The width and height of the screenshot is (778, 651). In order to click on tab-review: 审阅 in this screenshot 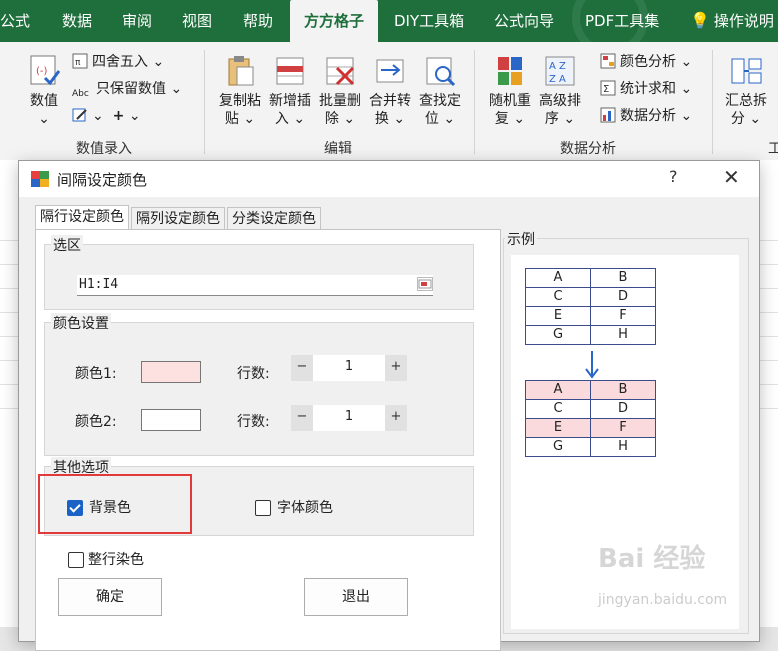, I will do `click(137, 21)`.